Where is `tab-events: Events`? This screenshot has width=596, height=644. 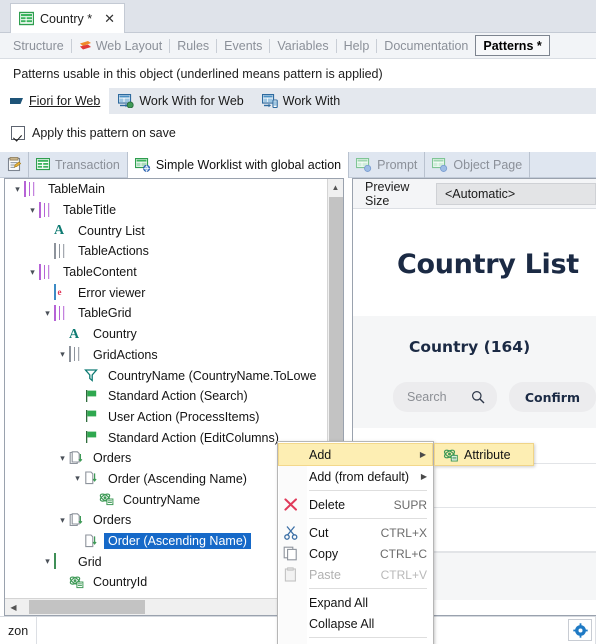
tab-events: Events is located at coordinates (243, 45).